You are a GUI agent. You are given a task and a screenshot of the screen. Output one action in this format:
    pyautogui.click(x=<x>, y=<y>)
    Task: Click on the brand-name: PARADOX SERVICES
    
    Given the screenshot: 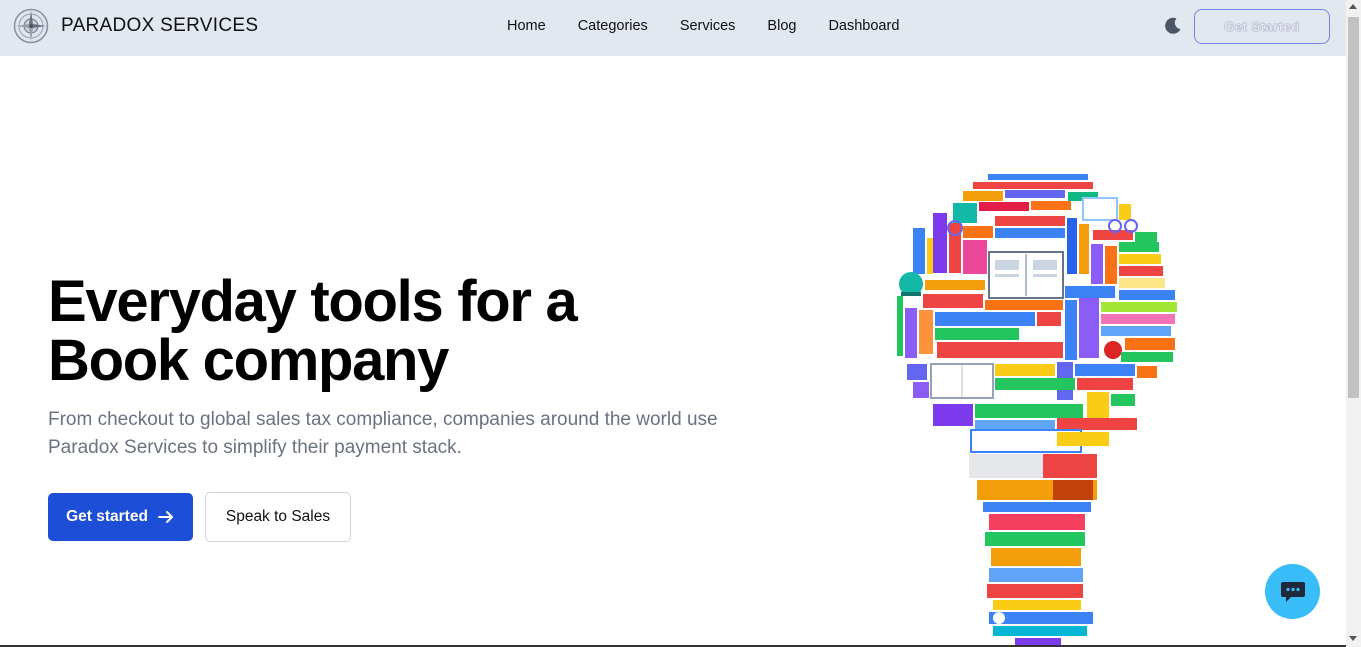 What is the action you would take?
    pyautogui.click(x=160, y=25)
    